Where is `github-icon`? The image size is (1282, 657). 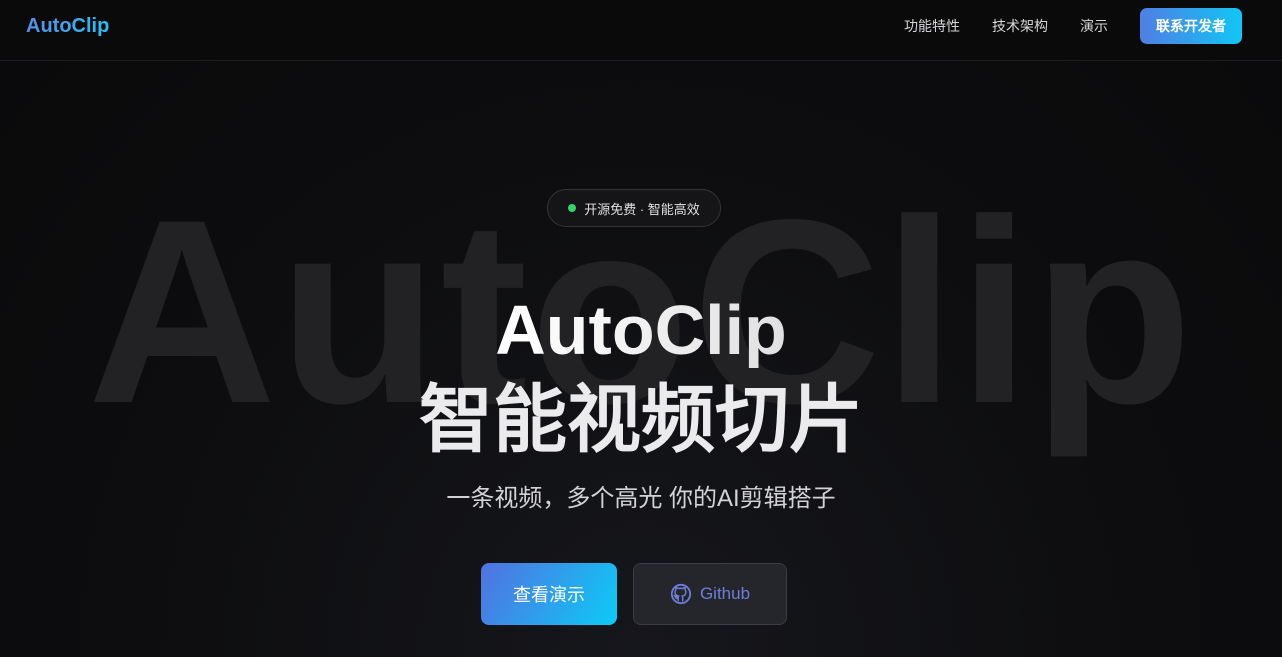
github-icon is located at coordinates (681, 594).